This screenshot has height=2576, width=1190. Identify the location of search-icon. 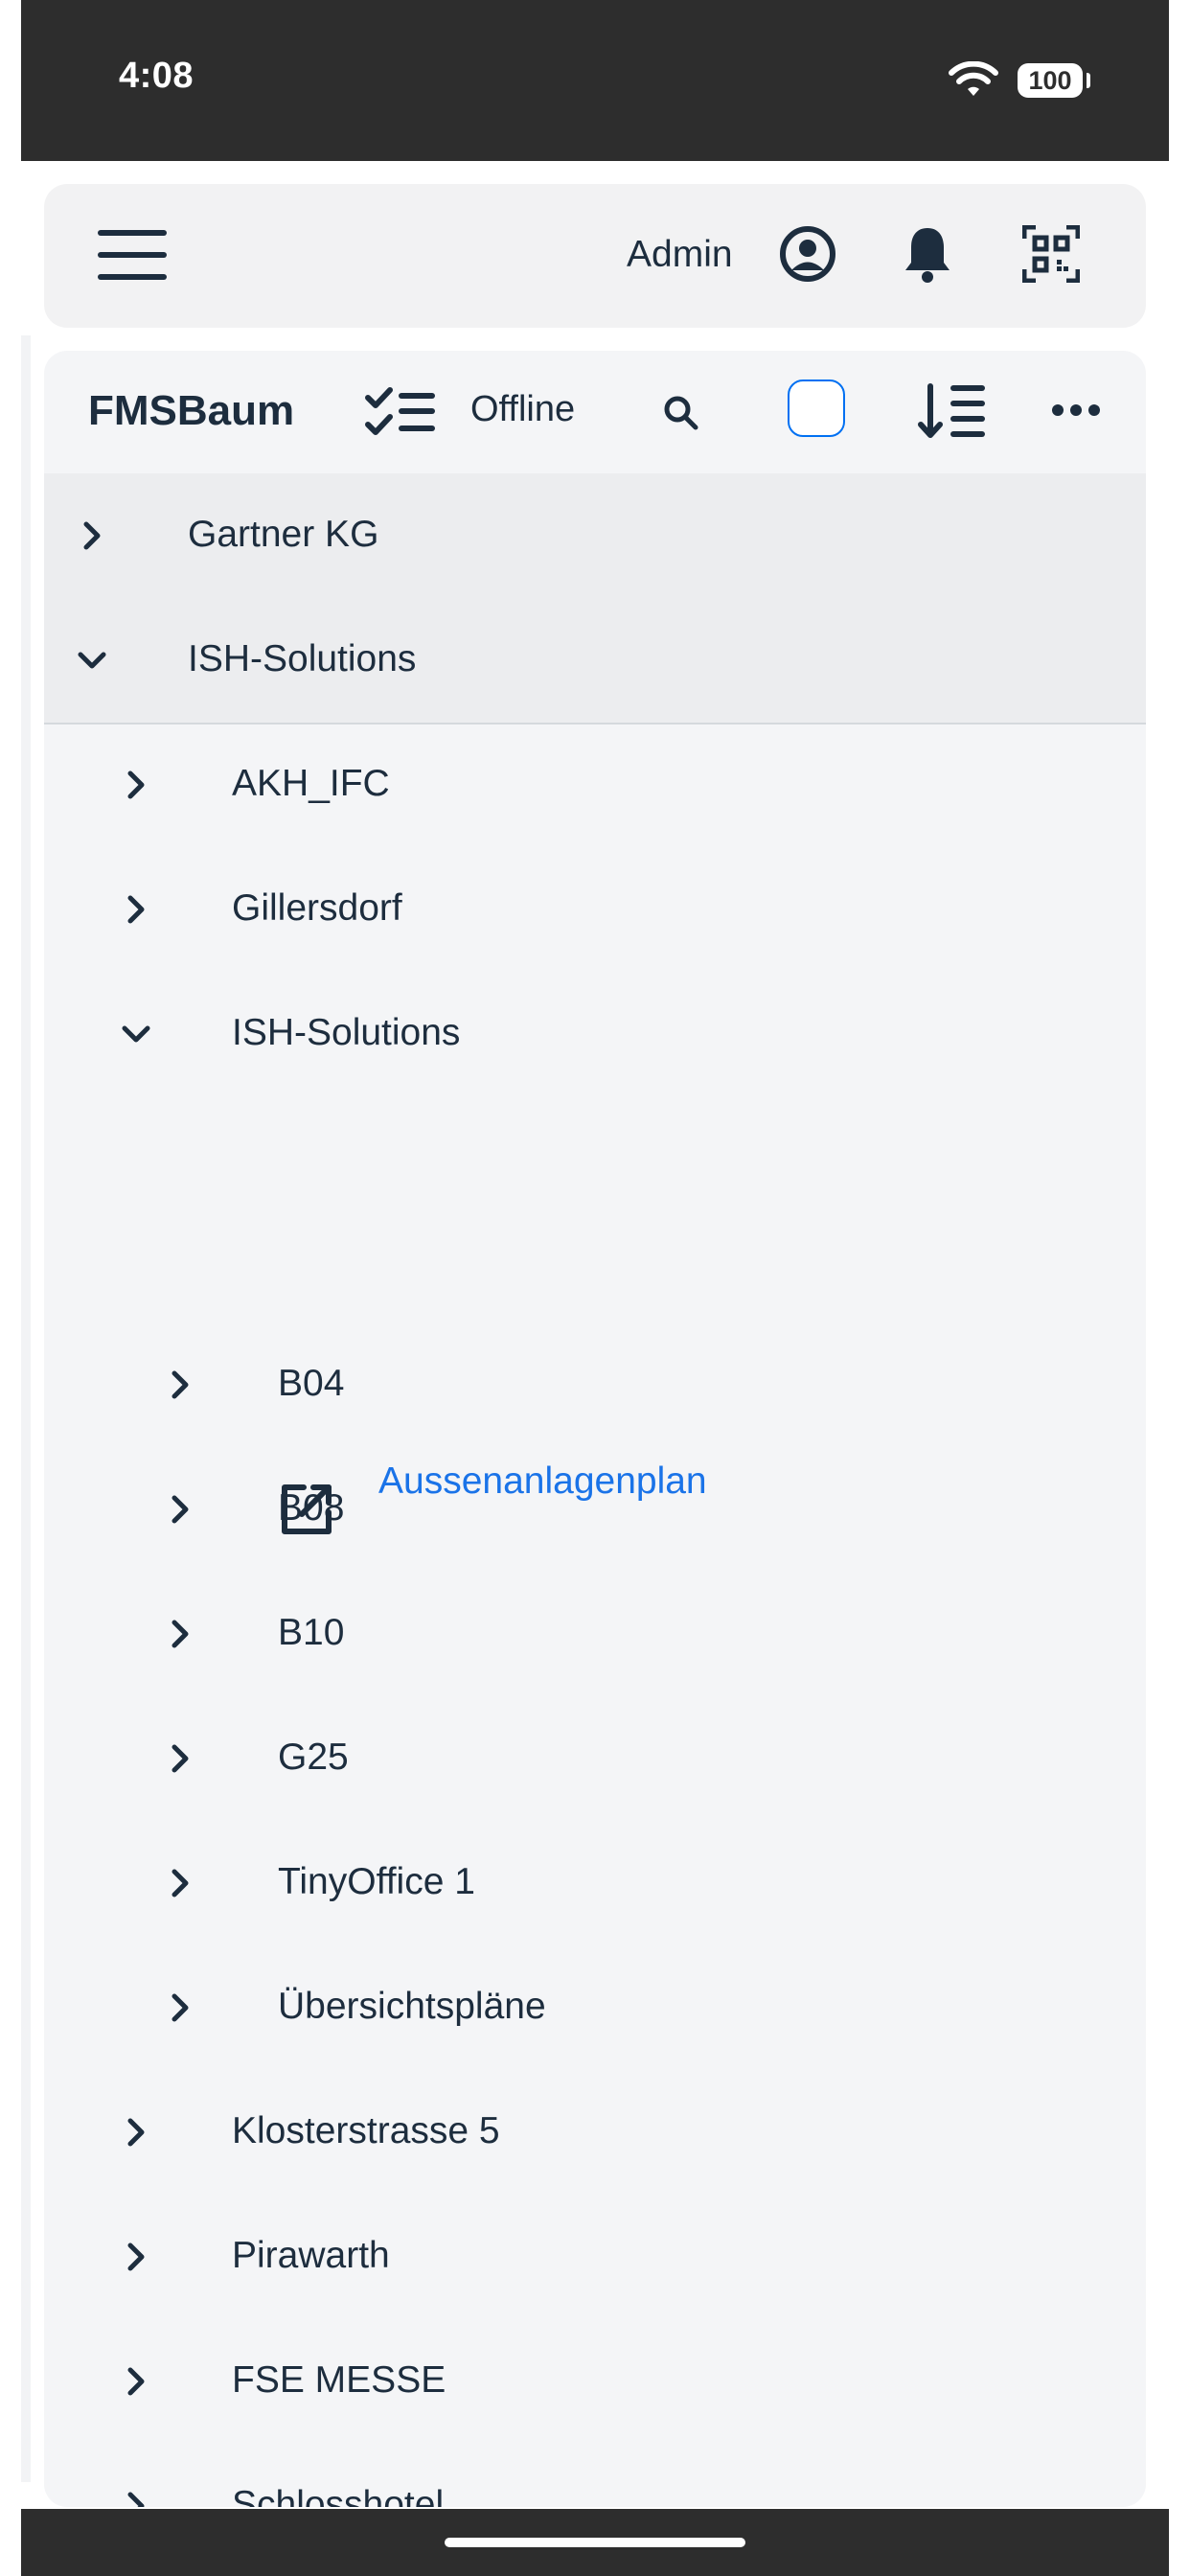
(681, 413).